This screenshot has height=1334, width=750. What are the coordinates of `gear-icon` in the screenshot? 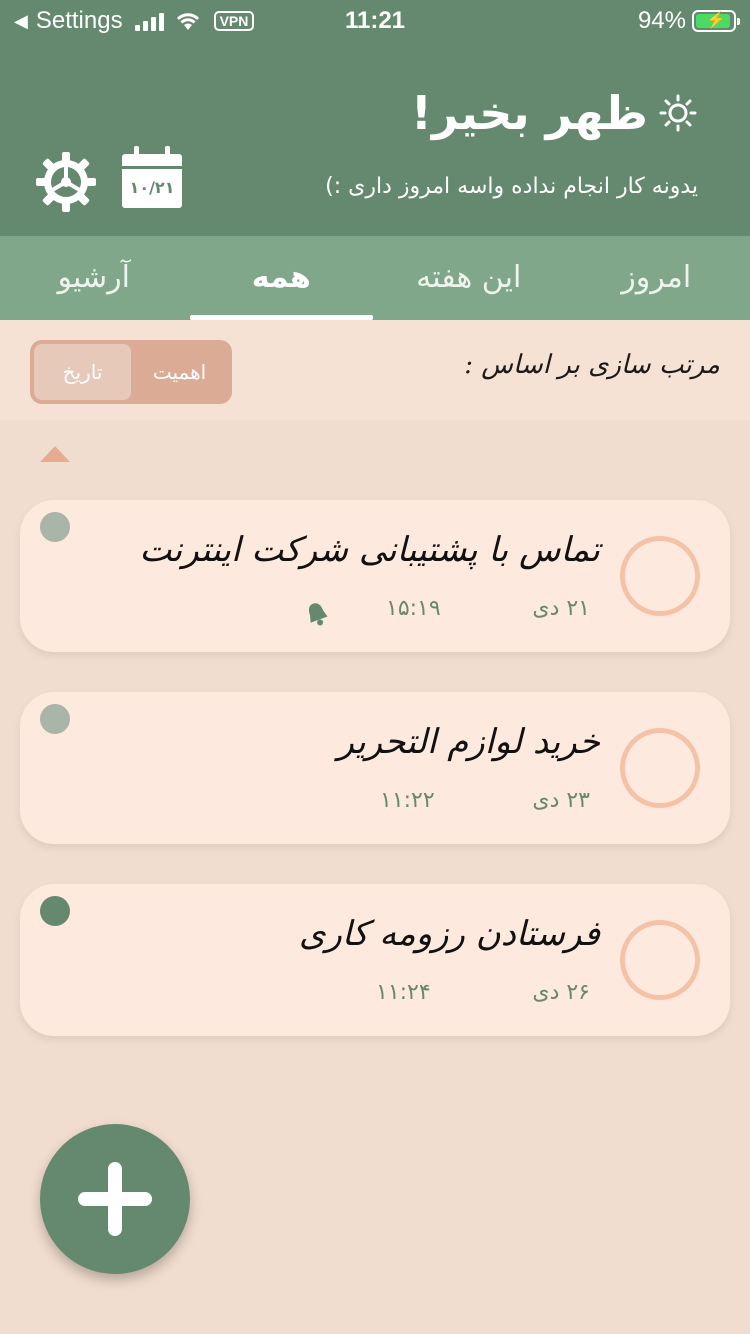 It's located at (66, 182).